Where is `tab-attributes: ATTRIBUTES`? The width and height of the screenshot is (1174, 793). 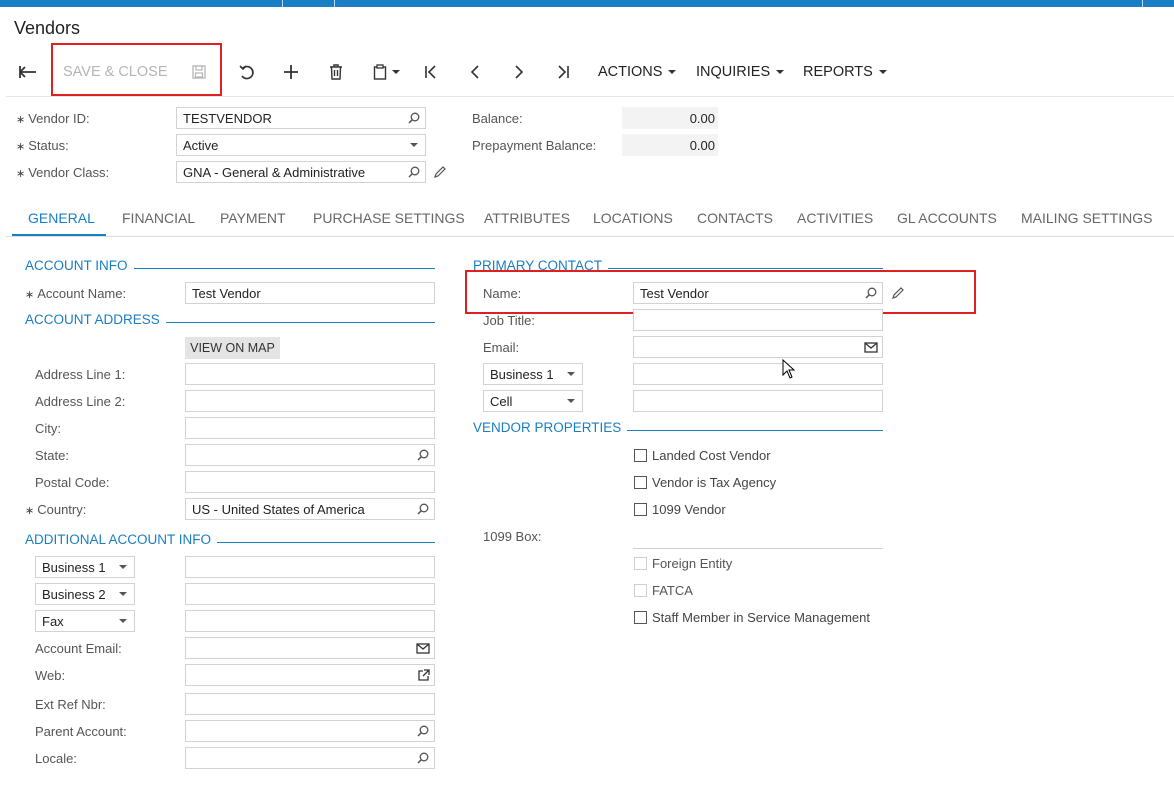 tab-attributes: ATTRIBUTES is located at coordinates (527, 218).